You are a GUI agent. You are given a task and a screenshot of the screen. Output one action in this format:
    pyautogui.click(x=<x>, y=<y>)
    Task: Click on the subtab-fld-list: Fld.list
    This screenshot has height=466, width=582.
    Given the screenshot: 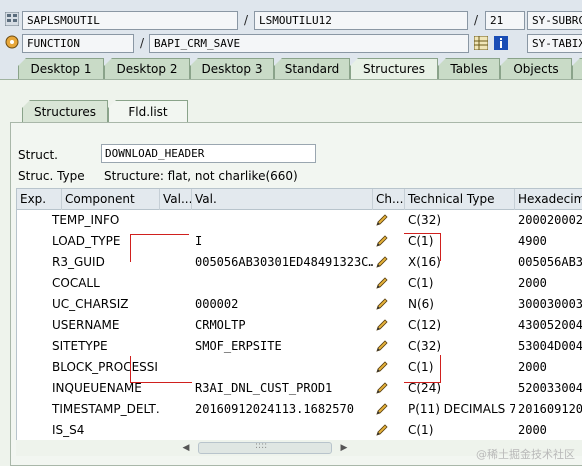 What is the action you would take?
    pyautogui.click(x=148, y=111)
    